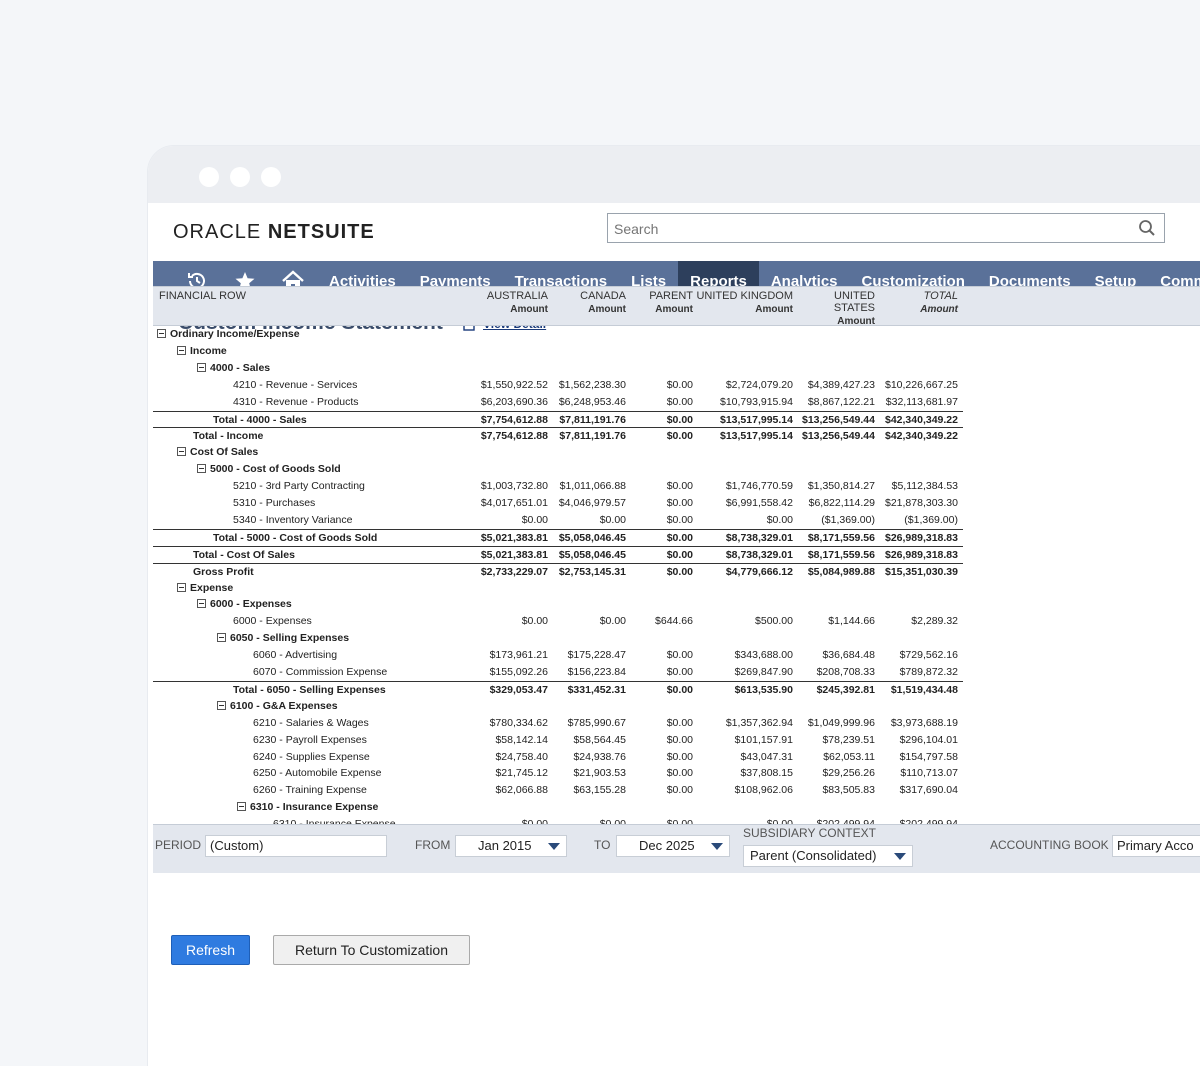 The image size is (1200, 1066). I want to click on amount-cell: $10,226,667.25, so click(913, 385).